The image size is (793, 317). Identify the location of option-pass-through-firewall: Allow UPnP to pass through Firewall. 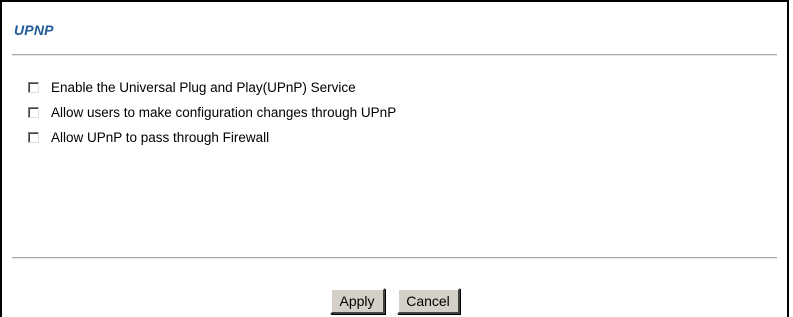
(212, 137).